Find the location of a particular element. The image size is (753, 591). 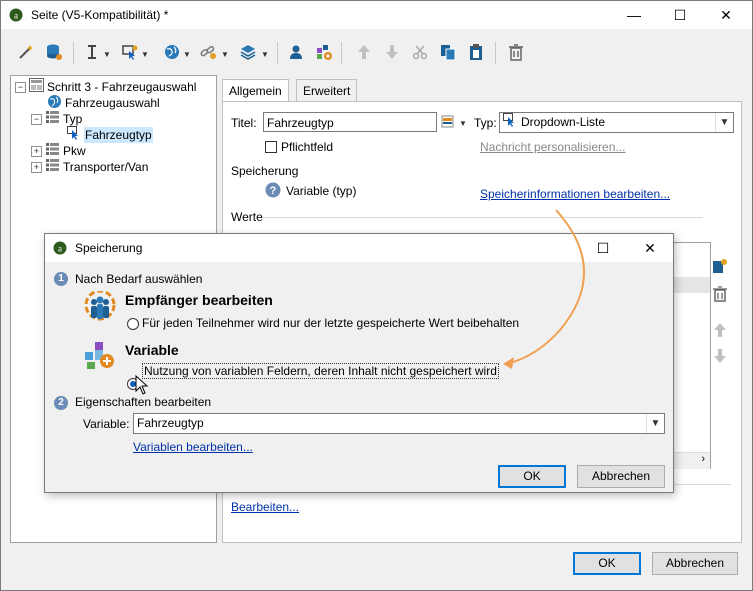

cancel-button-label: Abbrechen is located at coordinates (695, 563).